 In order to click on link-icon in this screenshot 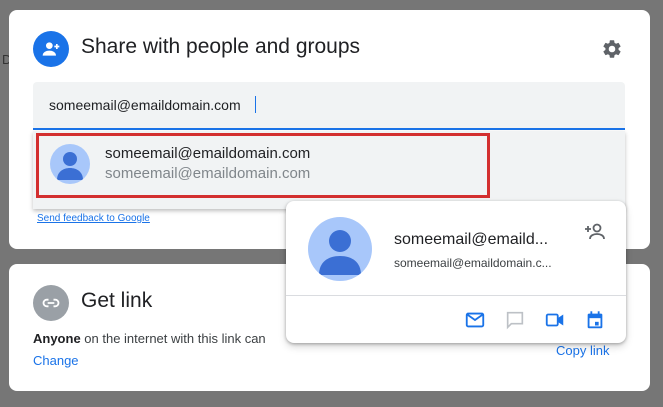, I will do `click(51, 303)`.